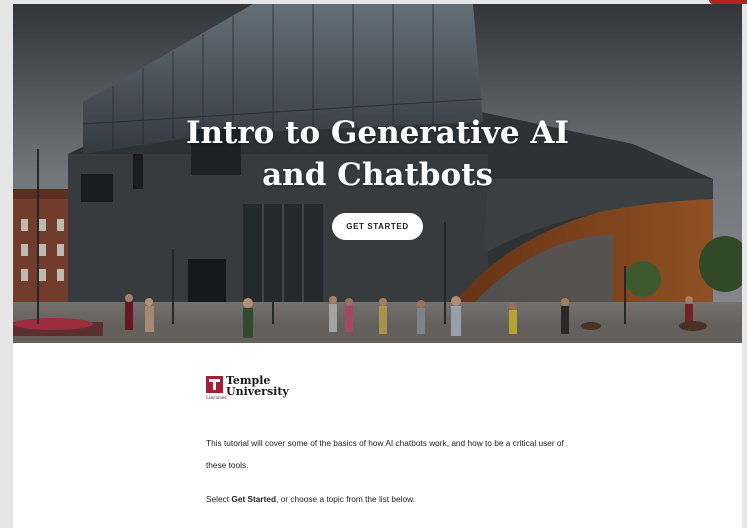 Image resolution: width=747 pixels, height=528 pixels. What do you see at coordinates (219, 499) in the screenshot?
I see `instruction-prefix: Select` at bounding box center [219, 499].